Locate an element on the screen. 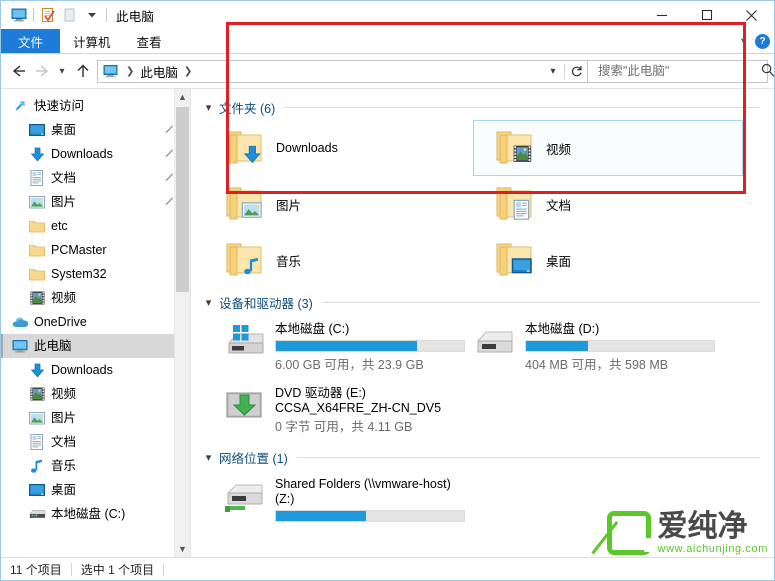 Image resolution: width=775 pixels, height=581 pixels. scrollbar-thumb is located at coordinates (182, 199).